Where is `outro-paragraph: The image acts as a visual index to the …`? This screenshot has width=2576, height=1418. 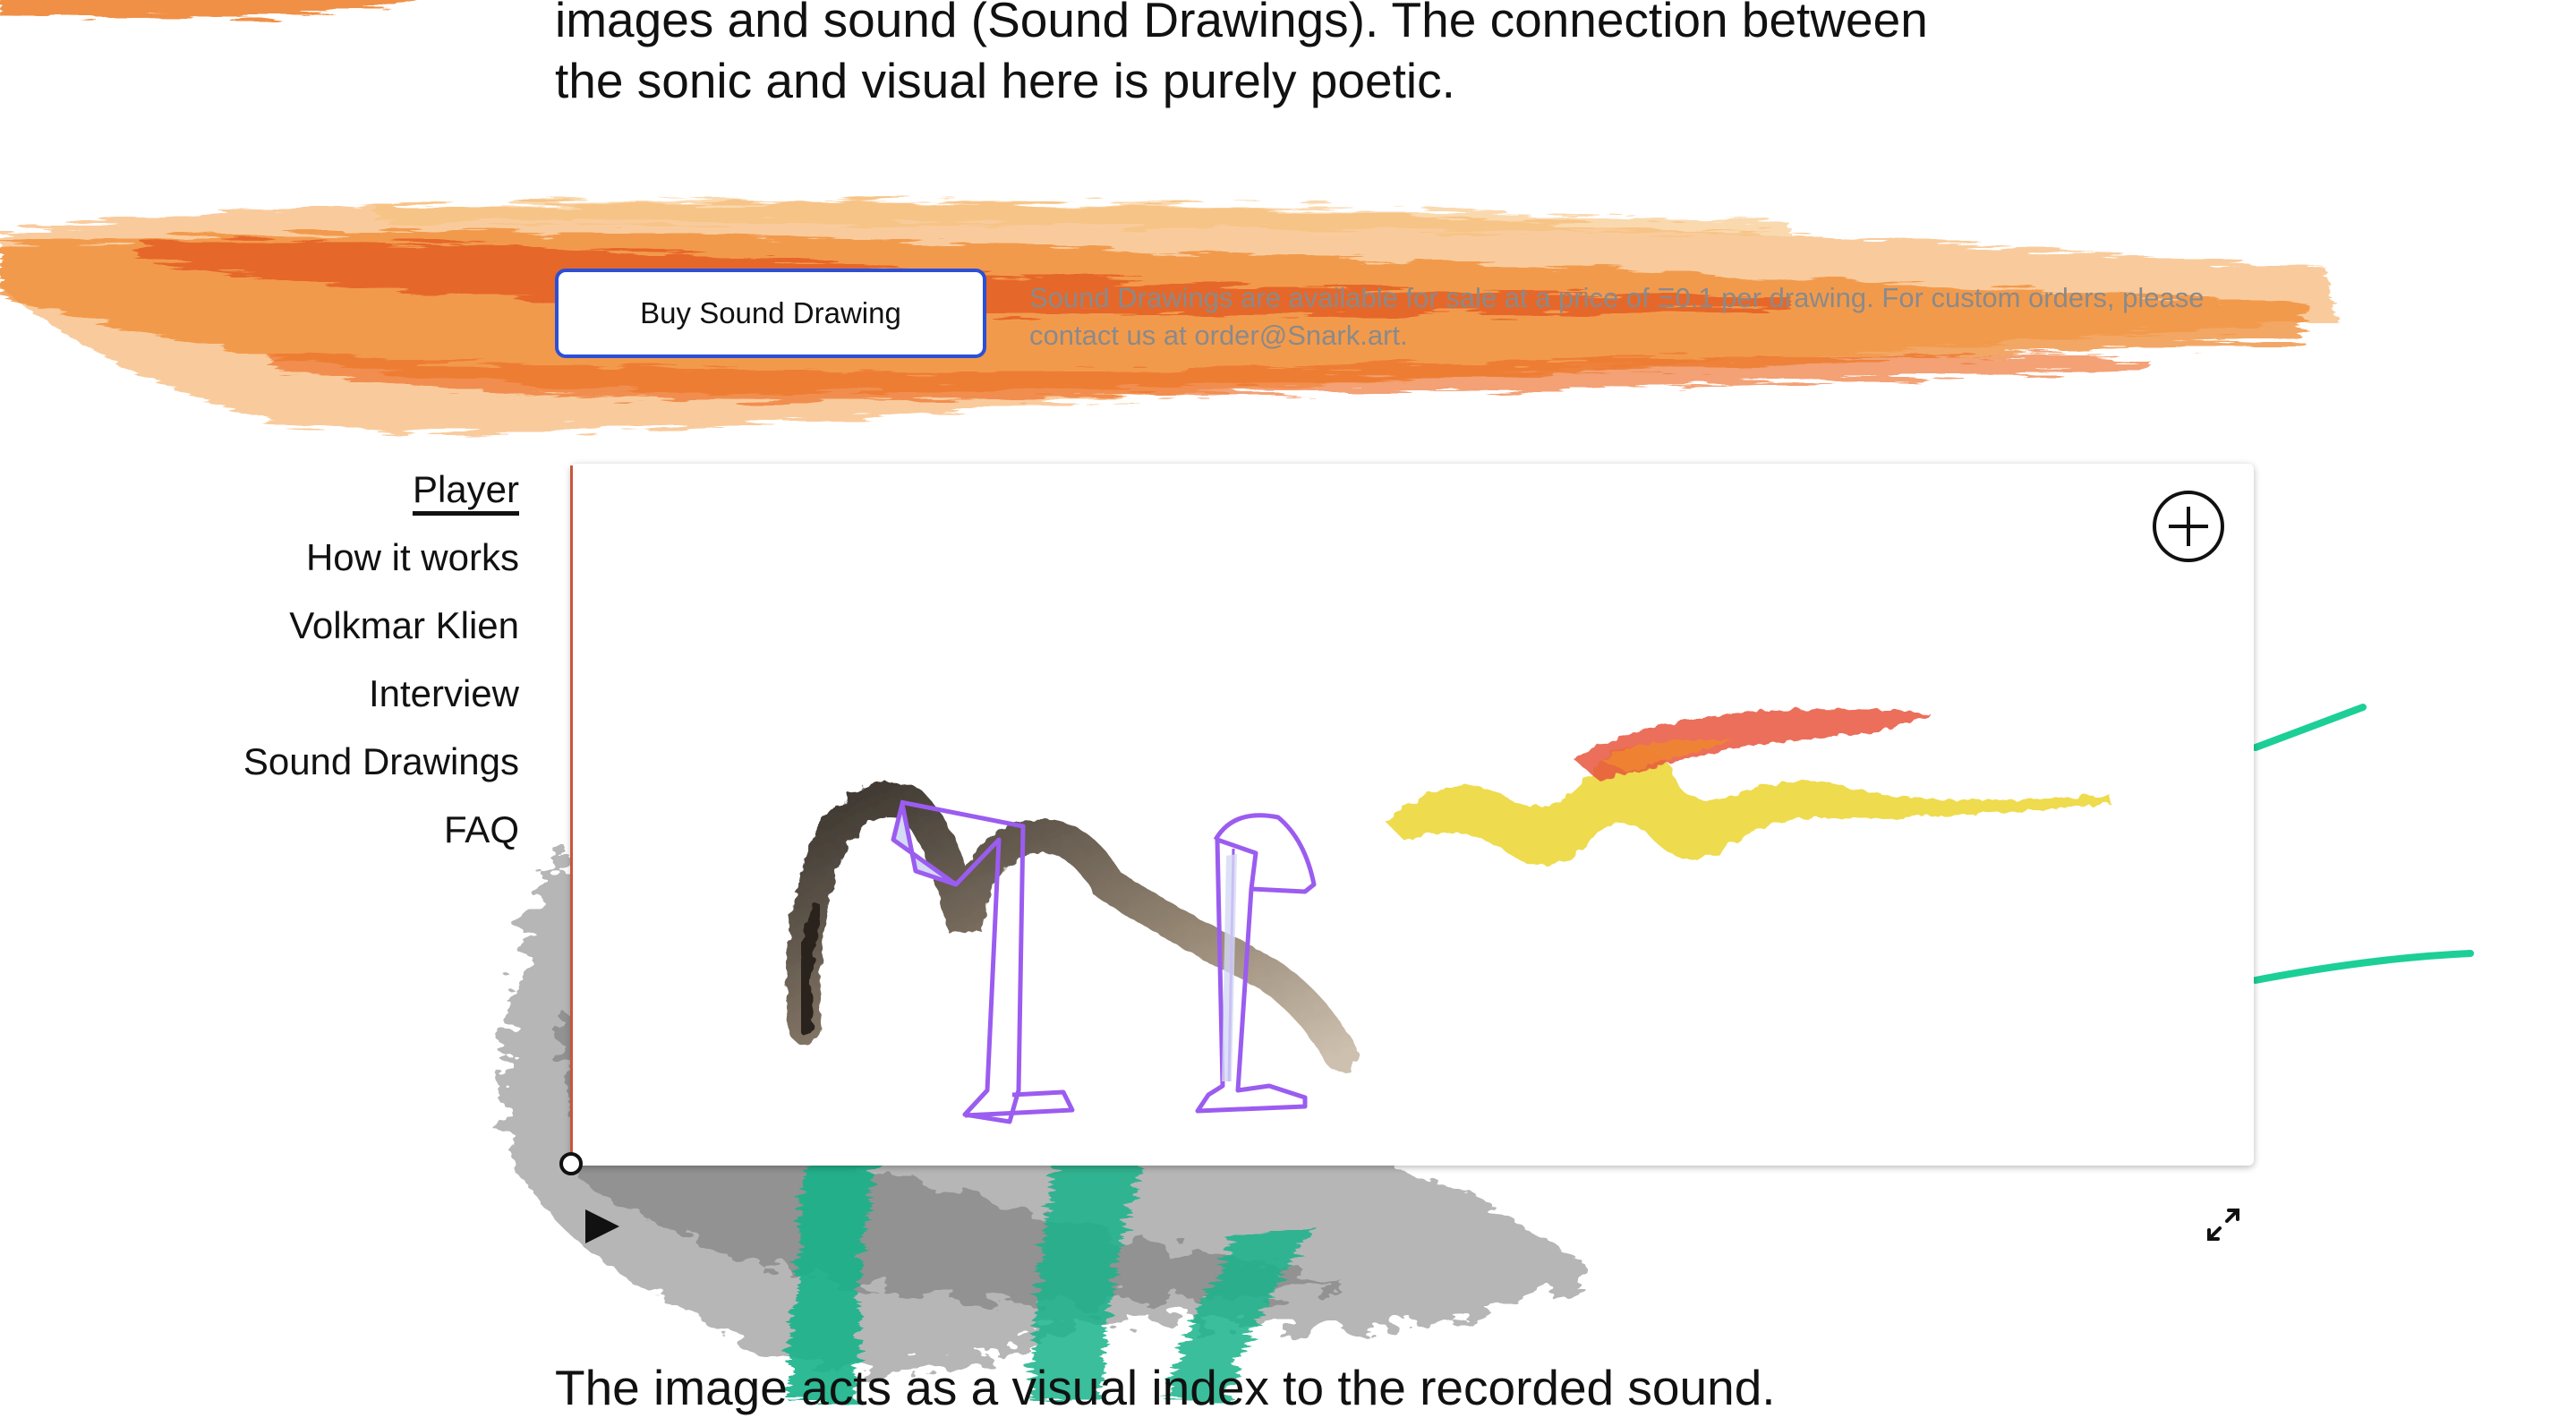
outro-paragraph: The image acts as a visual index to the … is located at coordinates (1165, 1388).